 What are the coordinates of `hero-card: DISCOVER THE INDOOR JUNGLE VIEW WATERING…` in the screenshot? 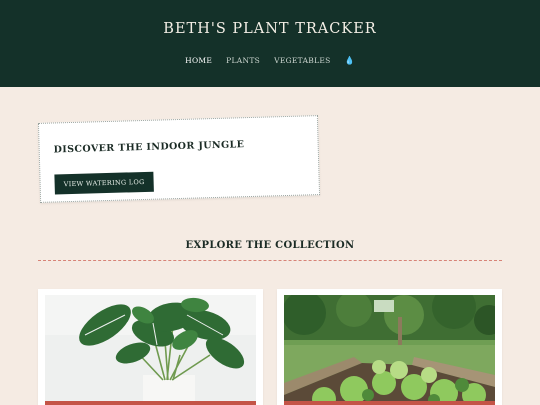 It's located at (179, 159).